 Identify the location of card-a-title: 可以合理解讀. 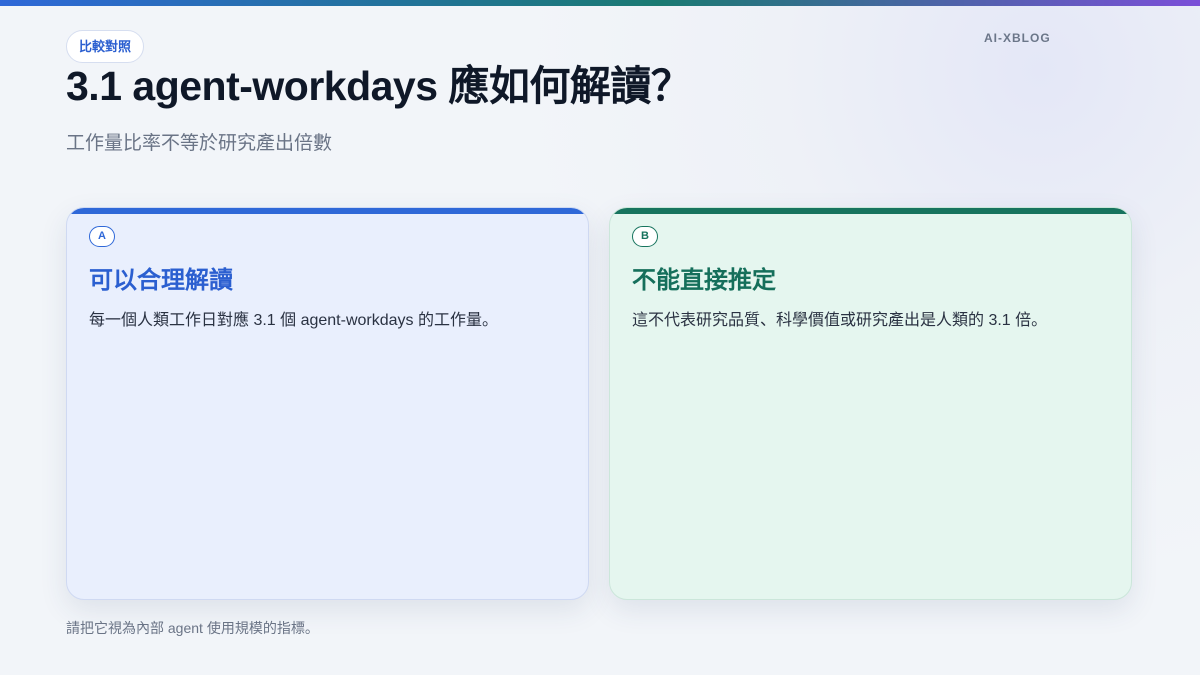
(161, 280).